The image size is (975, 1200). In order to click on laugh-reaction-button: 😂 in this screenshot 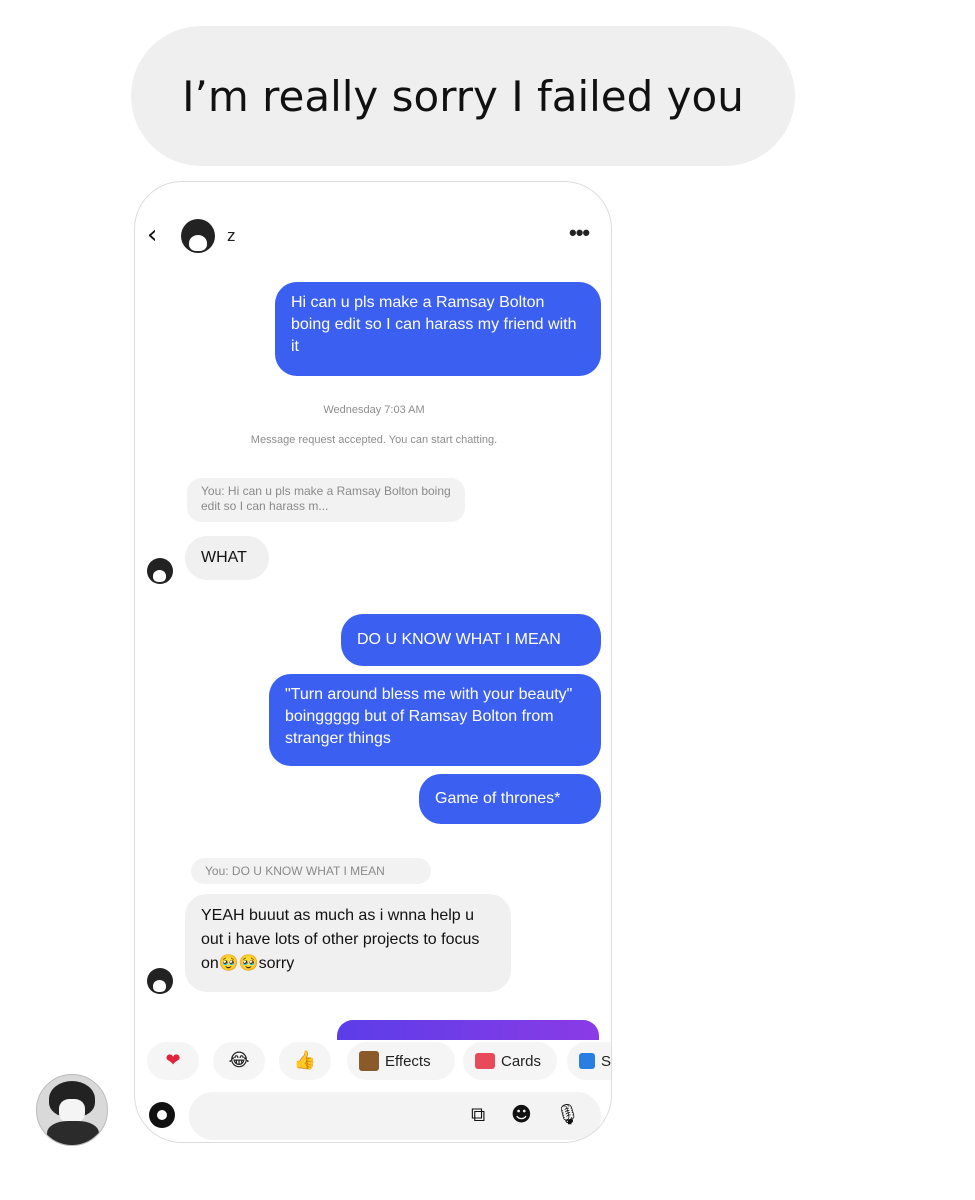, I will do `click(239, 1061)`.